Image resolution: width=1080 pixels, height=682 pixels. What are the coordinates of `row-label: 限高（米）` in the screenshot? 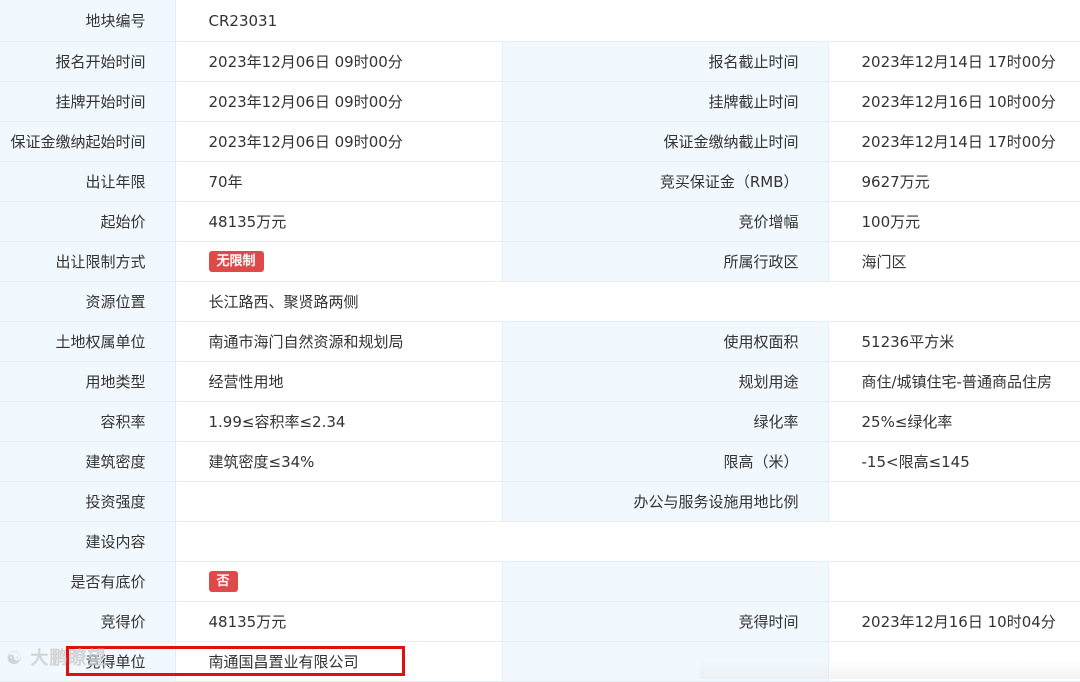 It's located at (665, 461).